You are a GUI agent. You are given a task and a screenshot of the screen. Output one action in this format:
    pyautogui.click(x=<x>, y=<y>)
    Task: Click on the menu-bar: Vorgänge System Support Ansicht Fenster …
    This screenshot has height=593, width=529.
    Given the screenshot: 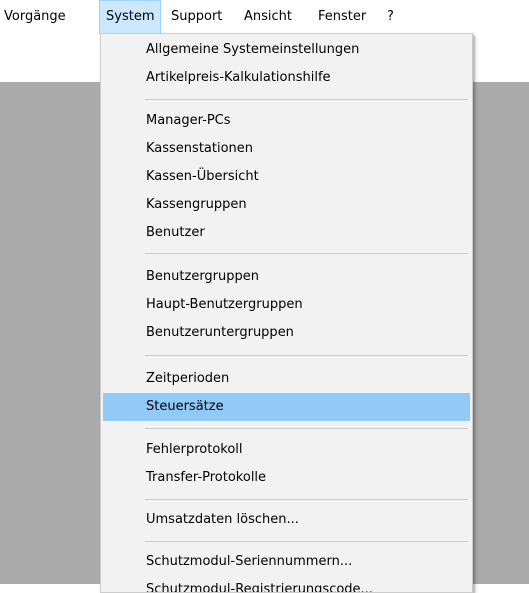 What is the action you would take?
    pyautogui.click(x=264, y=17)
    